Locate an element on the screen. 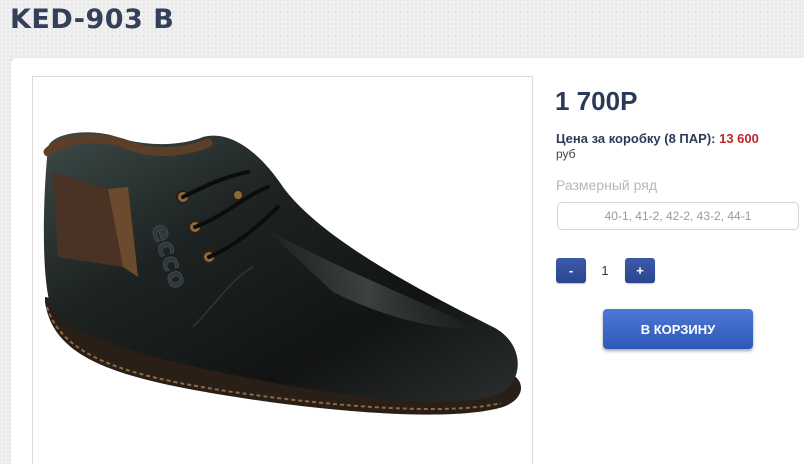 This screenshot has height=464, width=804. currency-label: руб is located at coordinates (566, 154).